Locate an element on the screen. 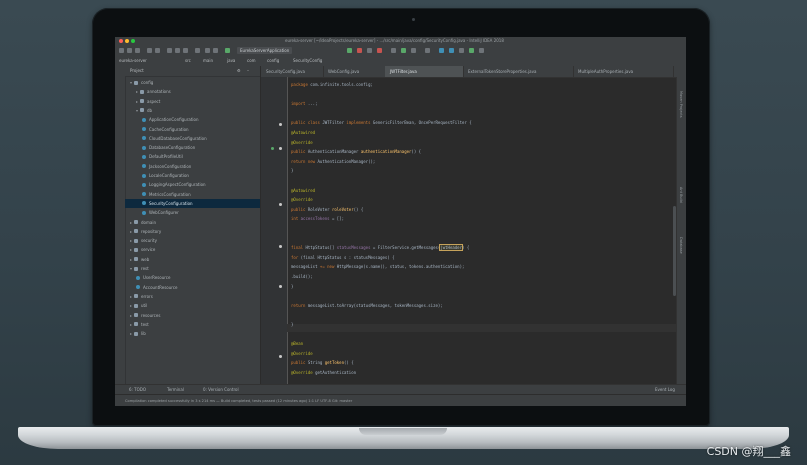  breadcrumb-item: main is located at coordinates (208, 61).